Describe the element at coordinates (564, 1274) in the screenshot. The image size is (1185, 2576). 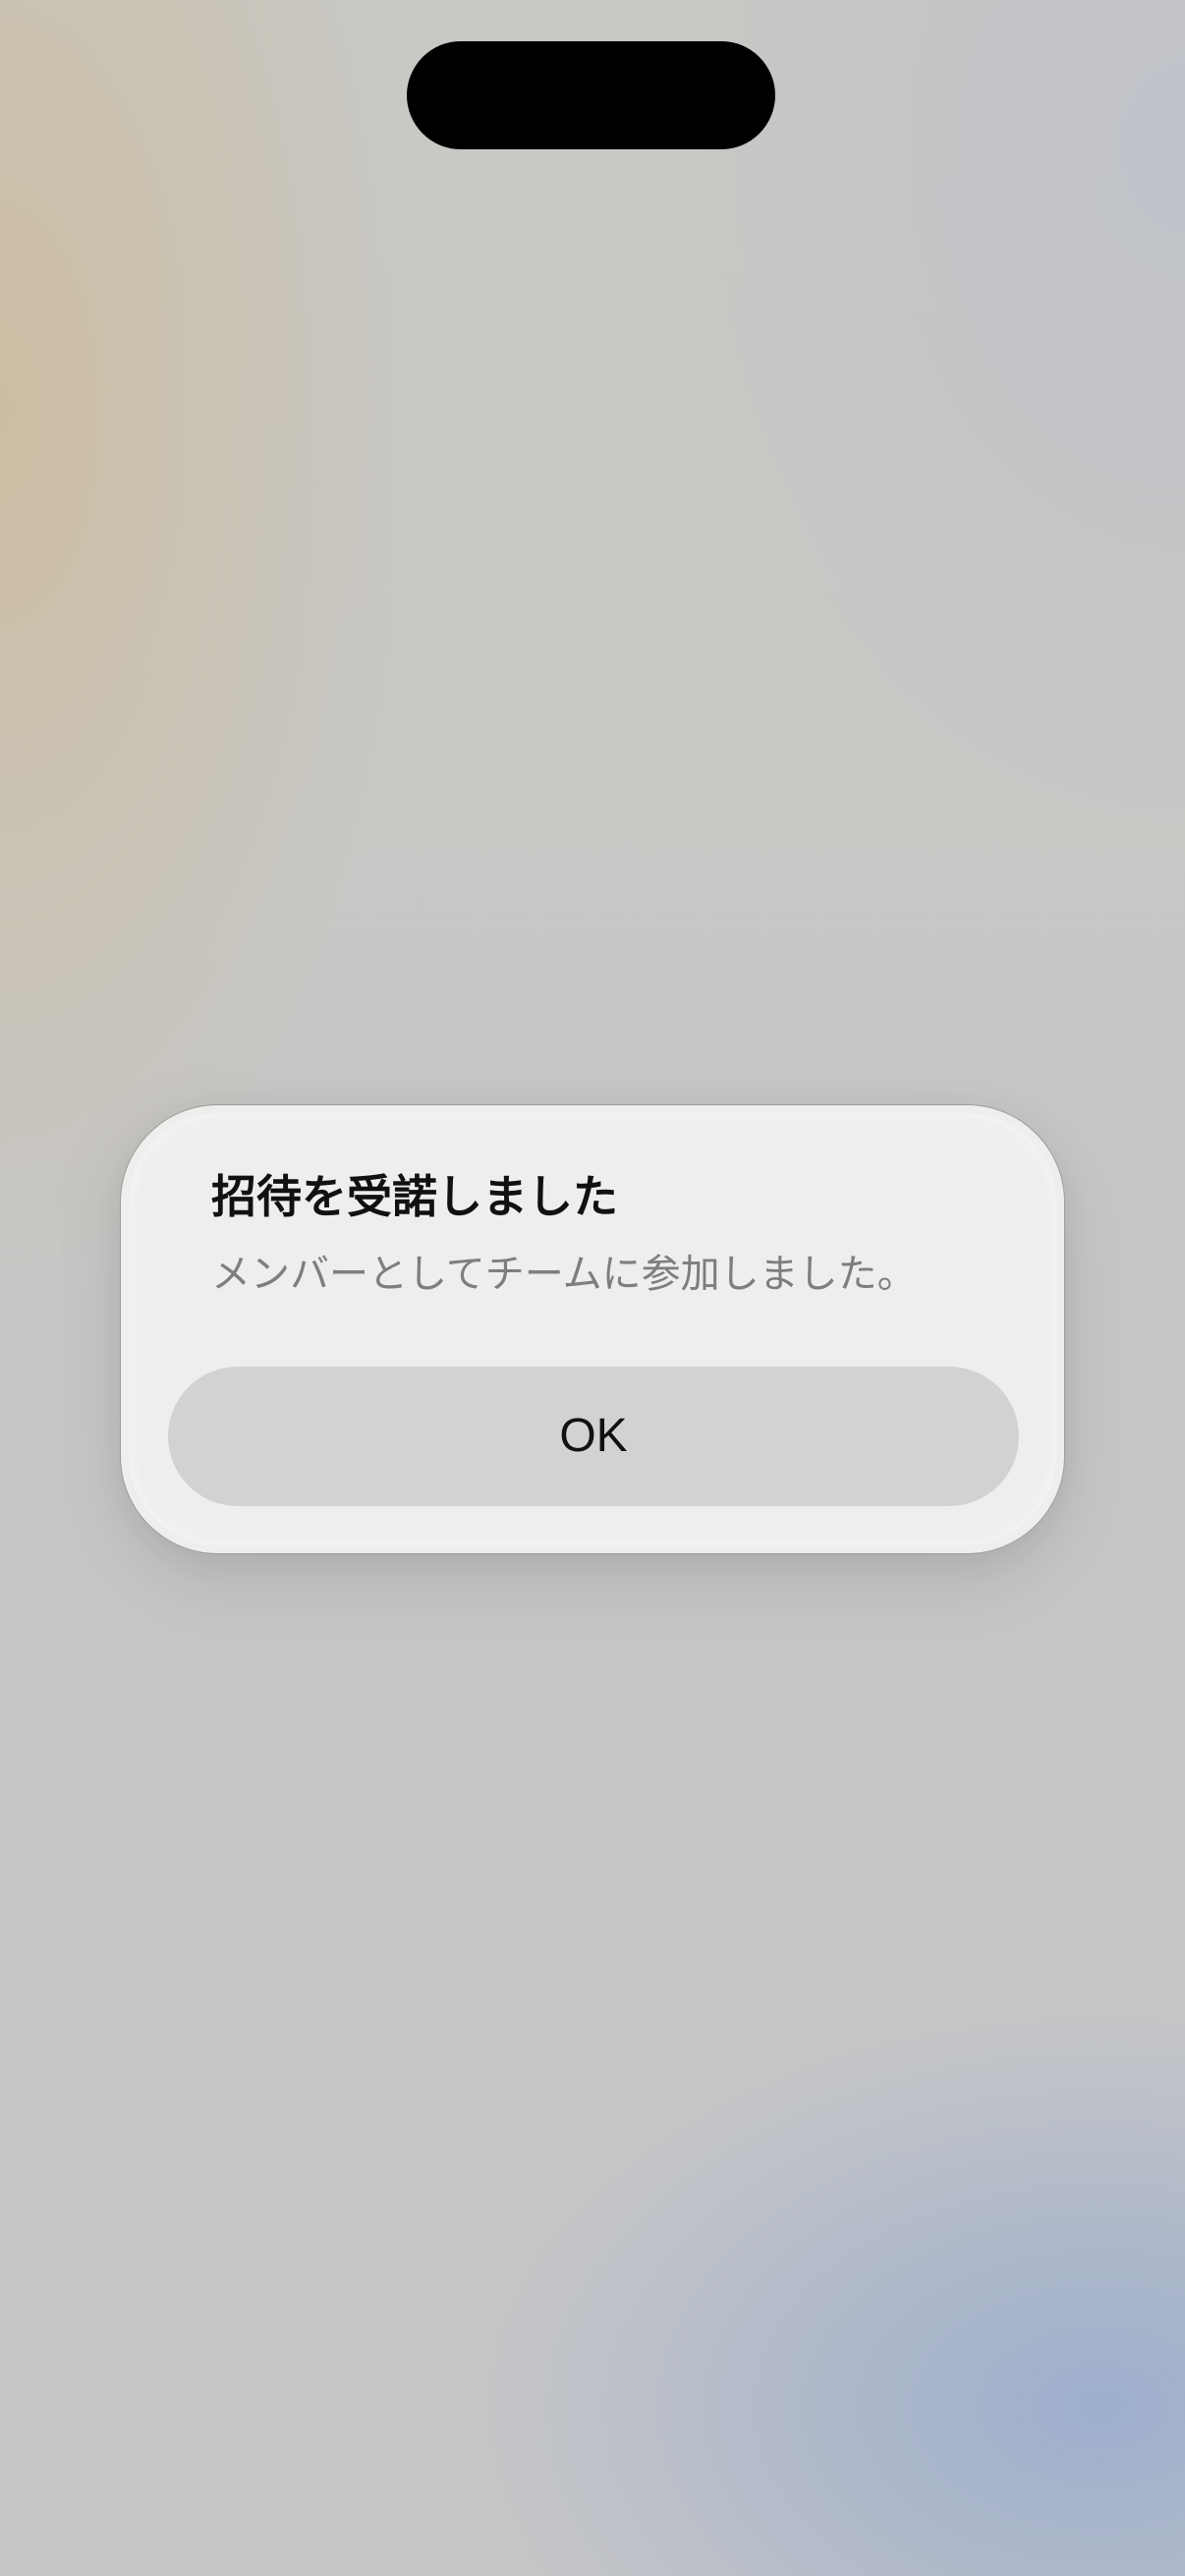
I see `alert-message: メンバーとしてチームに参加しました。` at that location.